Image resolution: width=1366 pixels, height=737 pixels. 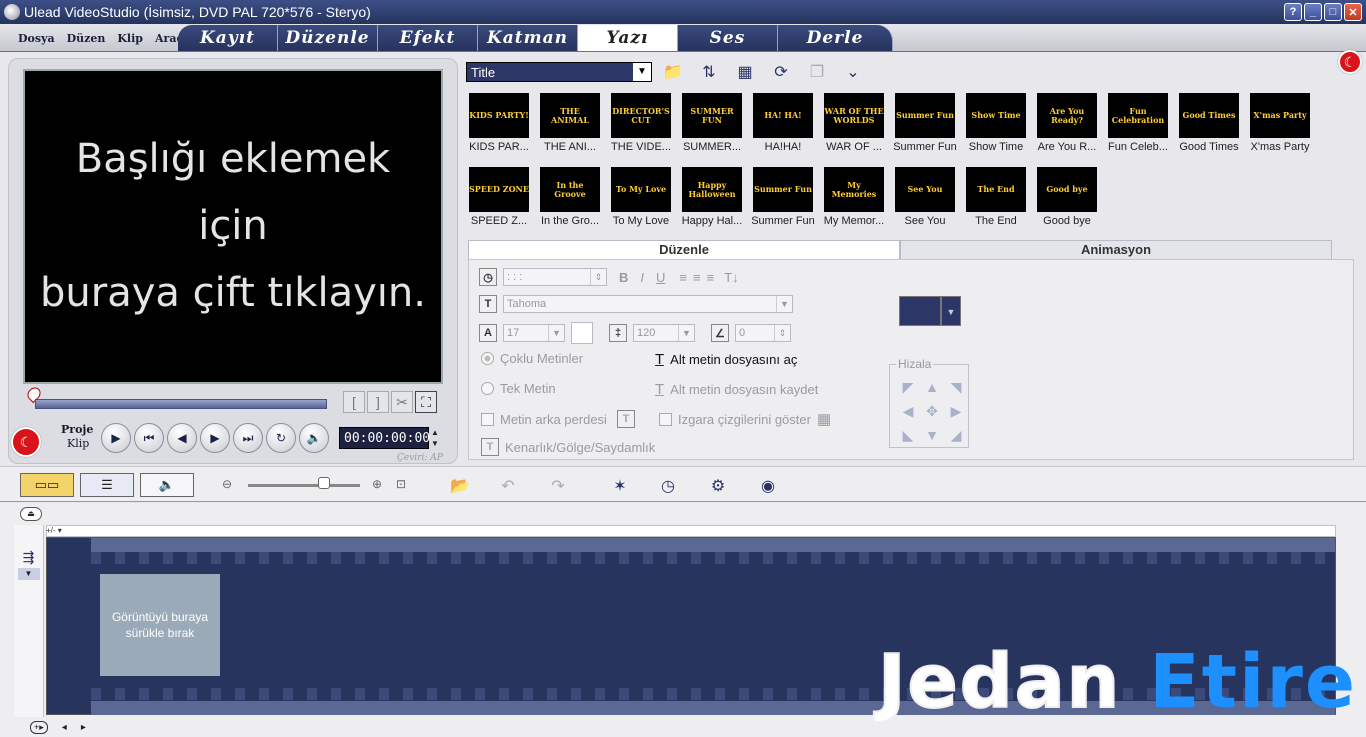 What do you see at coordinates (83, 727) in the screenshot?
I see `scroll-right-icon: ▸` at bounding box center [83, 727].